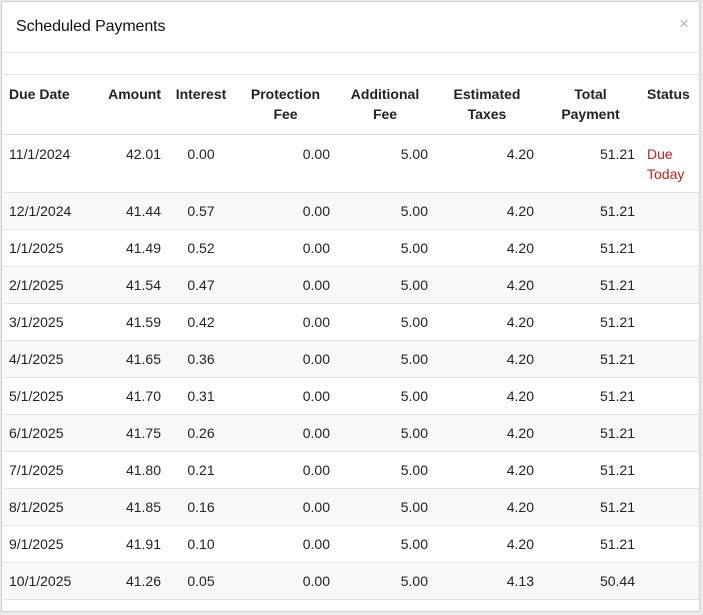 The height and width of the screenshot is (615, 703). What do you see at coordinates (49, 285) in the screenshot?
I see `cell-due-date: 2/1/2025` at bounding box center [49, 285].